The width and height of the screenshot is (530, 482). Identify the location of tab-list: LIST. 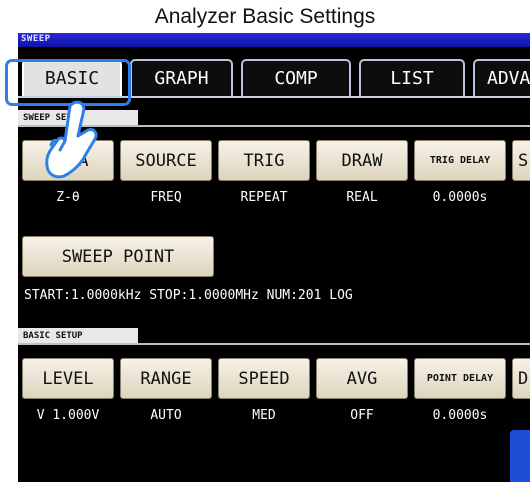
(412, 77).